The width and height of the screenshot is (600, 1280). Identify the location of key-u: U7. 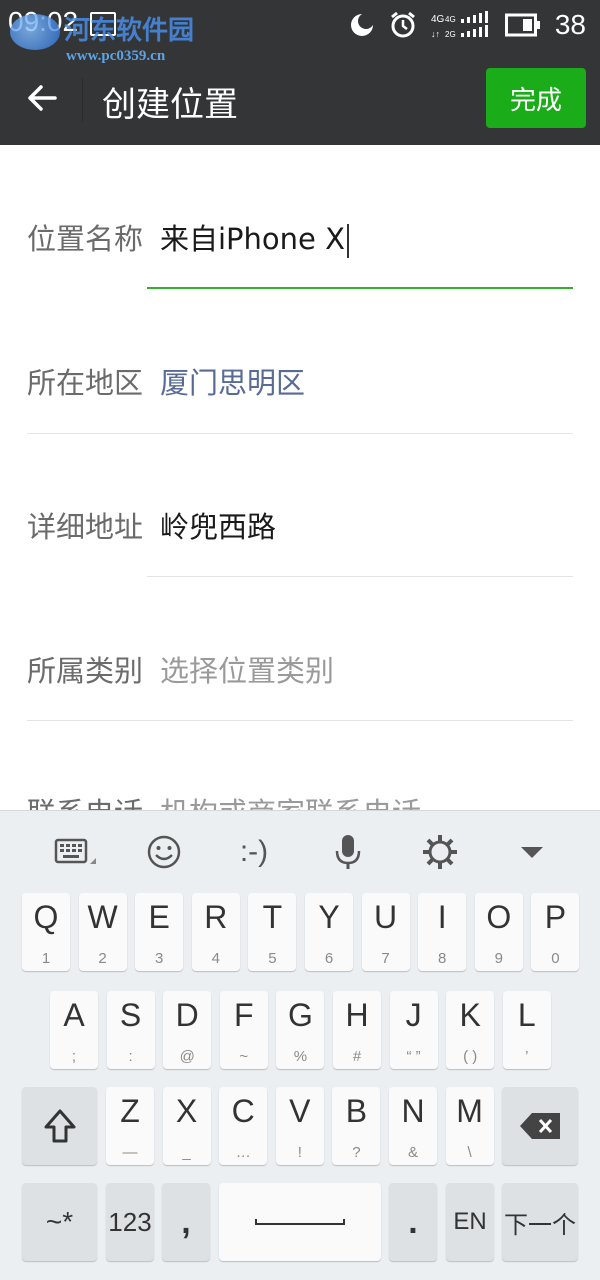
(385, 932).